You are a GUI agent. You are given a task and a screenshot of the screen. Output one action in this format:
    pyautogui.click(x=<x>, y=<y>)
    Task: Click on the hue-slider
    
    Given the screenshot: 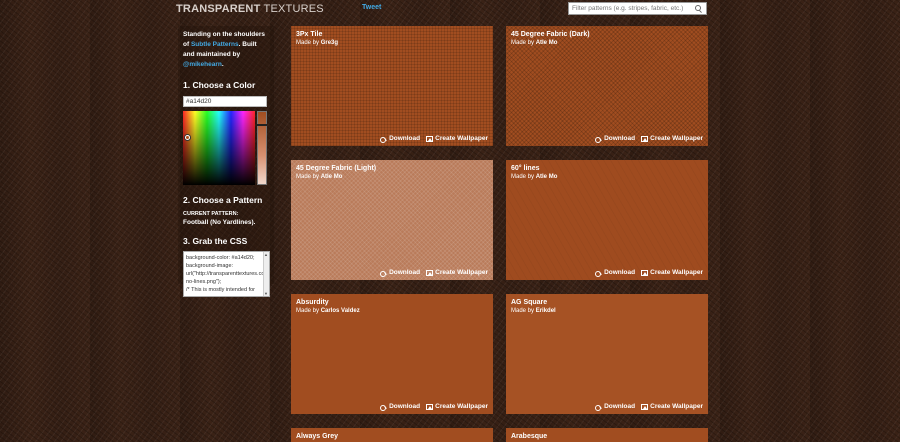 What is the action you would take?
    pyautogui.click(x=262, y=148)
    